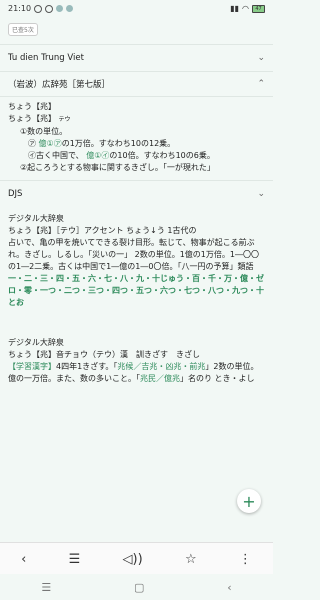 Image resolution: width=320 pixels, height=600 pixels. I want to click on broken-image-icon: 1古代の, so click(182, 230).